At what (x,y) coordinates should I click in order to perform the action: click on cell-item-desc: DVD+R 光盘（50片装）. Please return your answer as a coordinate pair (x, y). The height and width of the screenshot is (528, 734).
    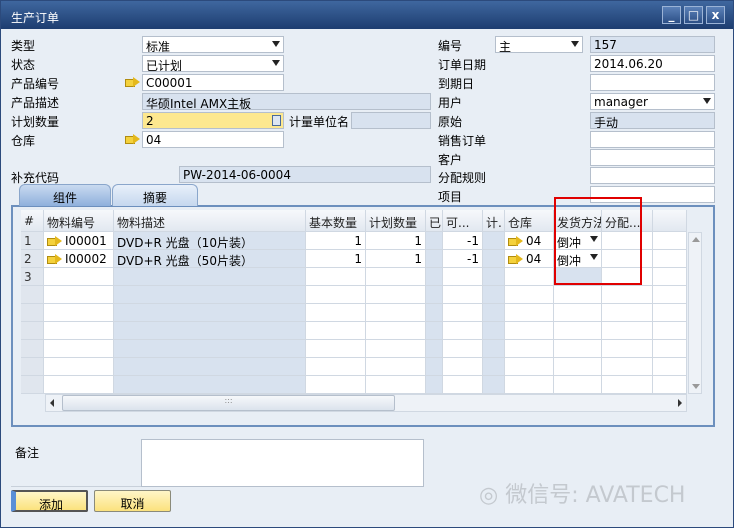
    Looking at the image, I should click on (210, 259).